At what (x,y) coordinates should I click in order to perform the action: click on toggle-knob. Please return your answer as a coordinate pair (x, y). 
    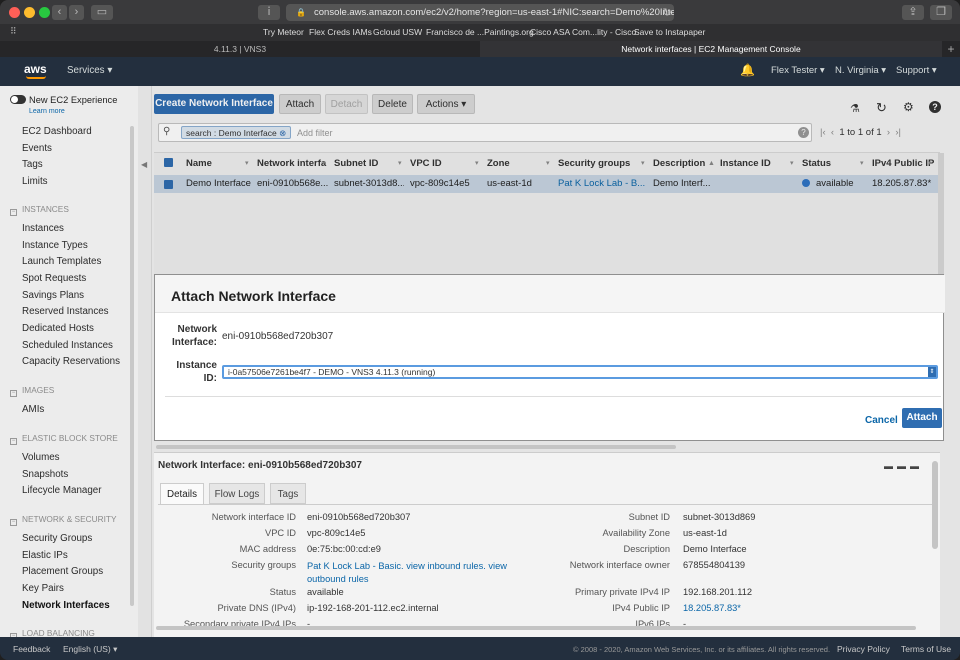
    Looking at the image, I should click on (14, 99).